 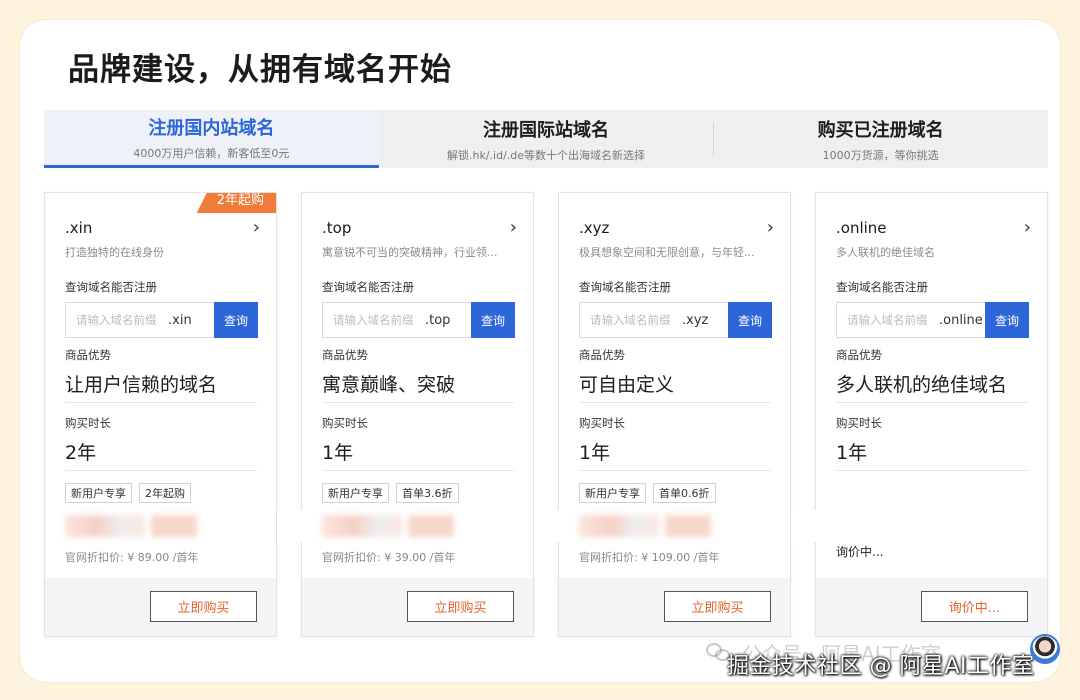 I want to click on official-price: 官网折扣价: ¥ 39.00 /首年, so click(x=389, y=557).